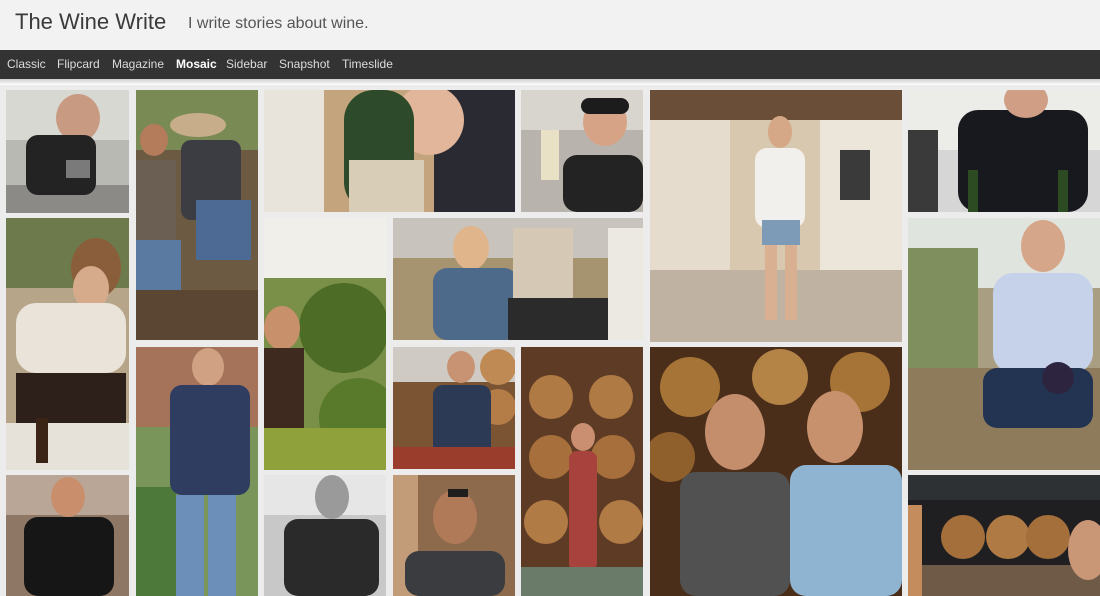 The height and width of the screenshot is (596, 1100). What do you see at coordinates (582, 471) in the screenshot?
I see `post-tile-woman-in-overalls` at bounding box center [582, 471].